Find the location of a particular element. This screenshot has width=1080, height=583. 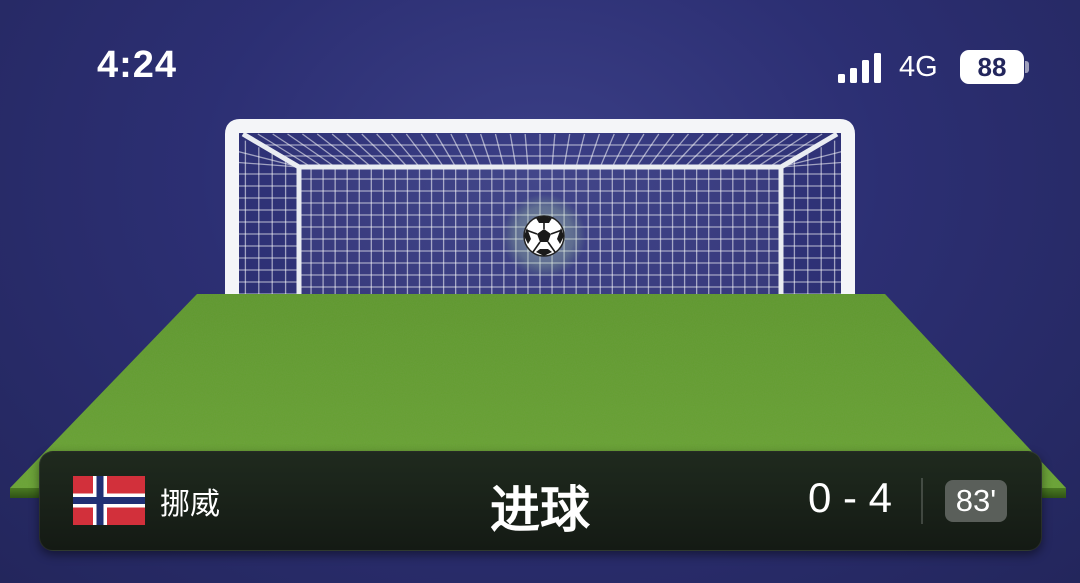

event-title: 进球 is located at coordinates (540, 510).